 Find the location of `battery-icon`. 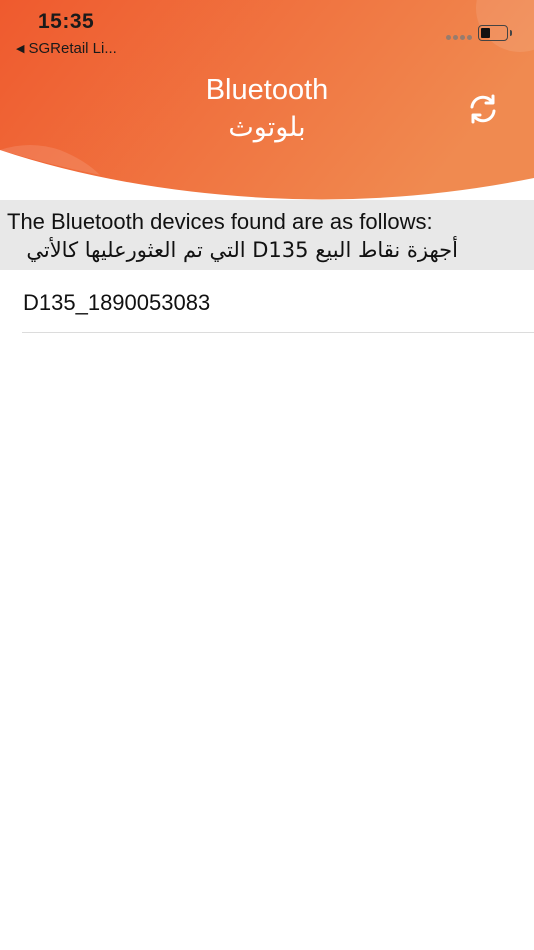

battery-icon is located at coordinates (495, 33).